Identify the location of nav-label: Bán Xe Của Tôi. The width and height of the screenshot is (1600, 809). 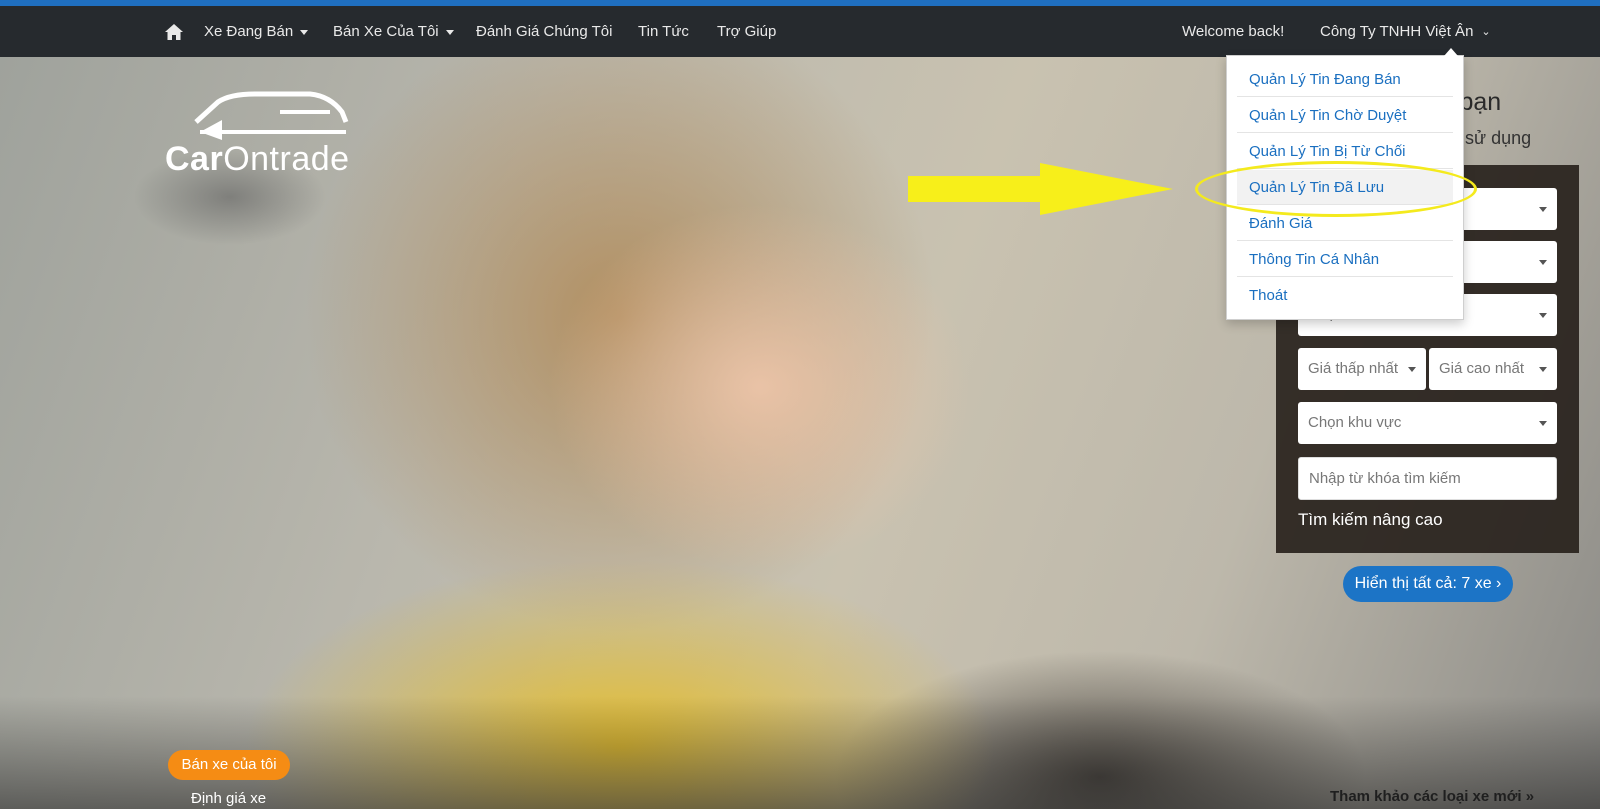
(386, 31).